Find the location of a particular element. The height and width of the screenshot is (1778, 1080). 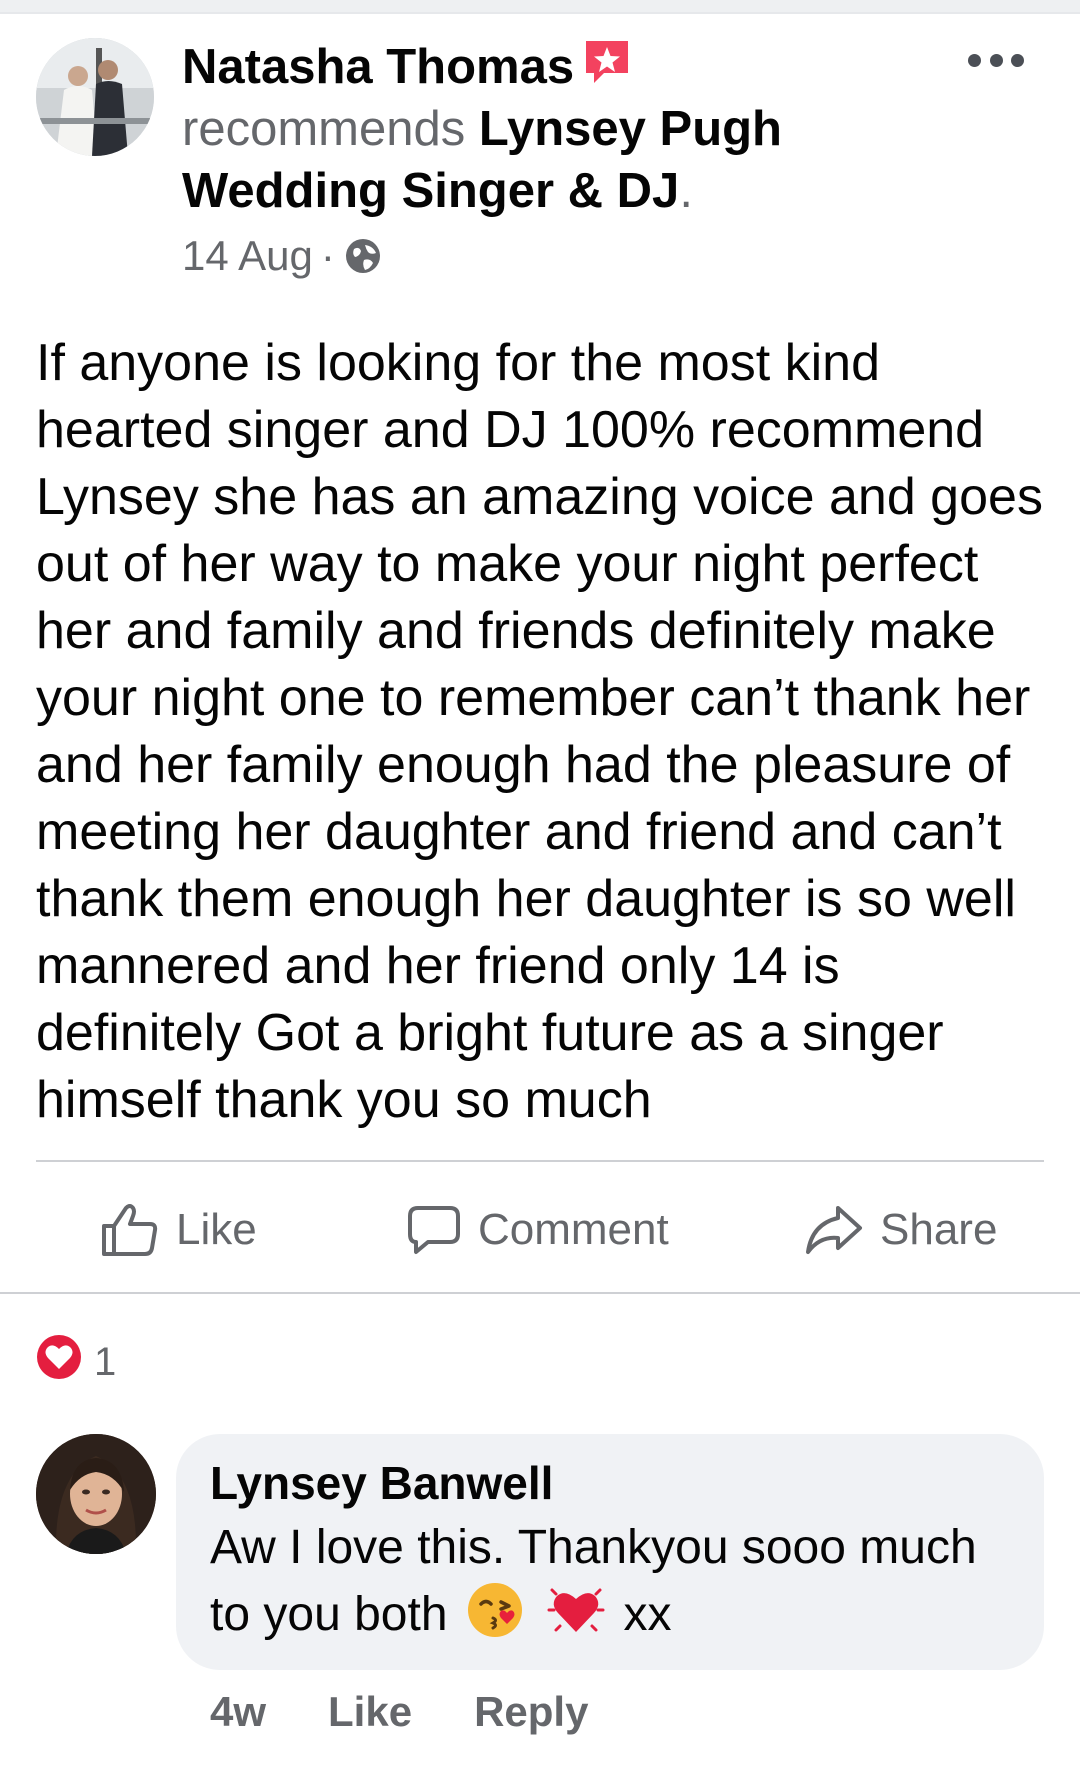

comment-label: Comment is located at coordinates (573, 1229).